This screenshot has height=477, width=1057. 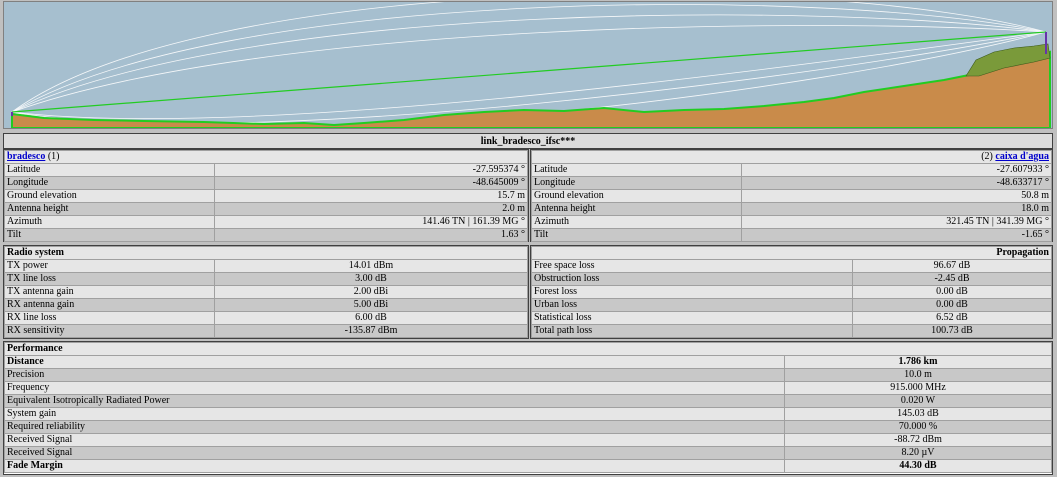 What do you see at coordinates (918, 362) in the screenshot?
I see `row-value: 1.786 km` at bounding box center [918, 362].